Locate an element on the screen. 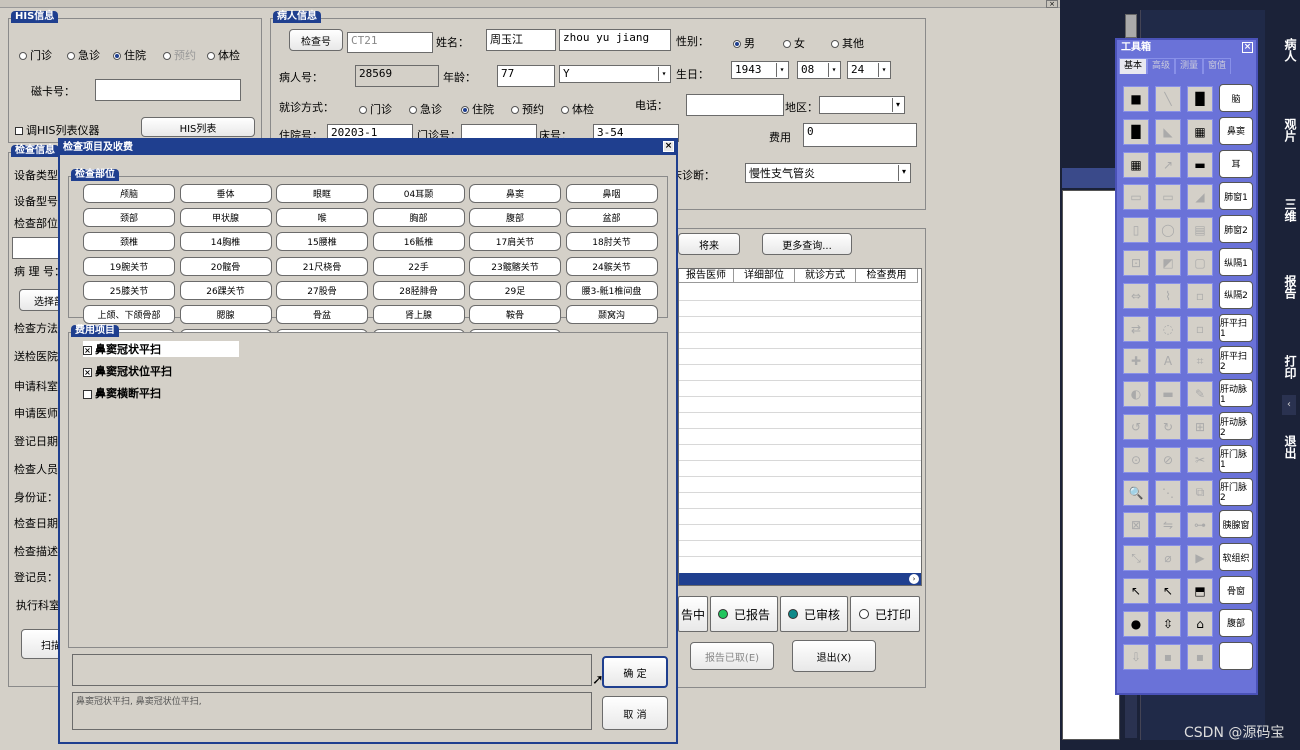 This screenshot has width=1300, height=750. tool-icon: ↗ is located at coordinates (1168, 164).